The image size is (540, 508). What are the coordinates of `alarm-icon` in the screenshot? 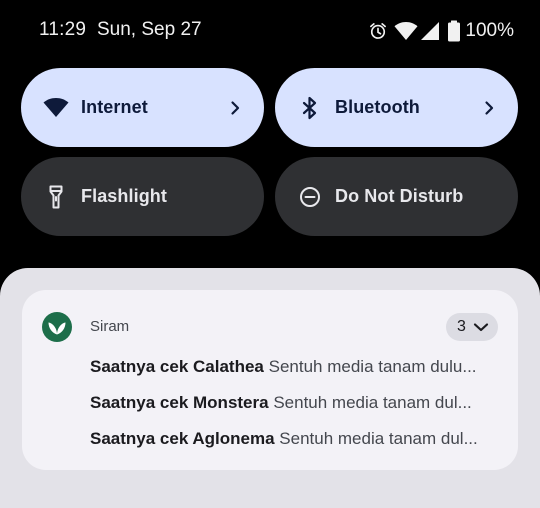 It's located at (378, 31).